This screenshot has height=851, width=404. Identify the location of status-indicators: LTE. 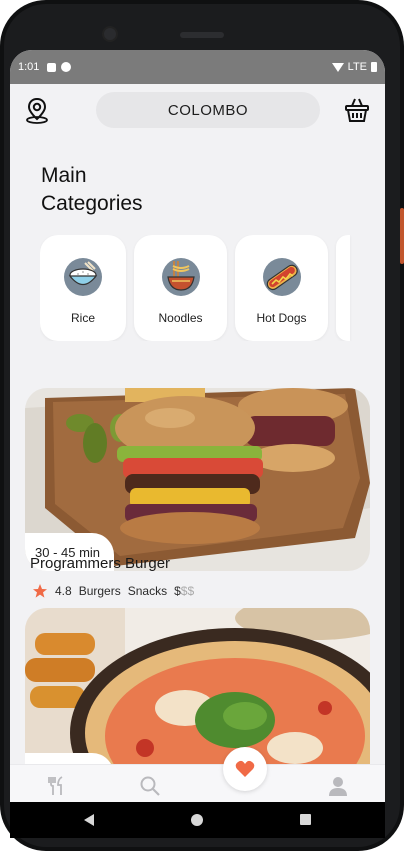
(354, 67).